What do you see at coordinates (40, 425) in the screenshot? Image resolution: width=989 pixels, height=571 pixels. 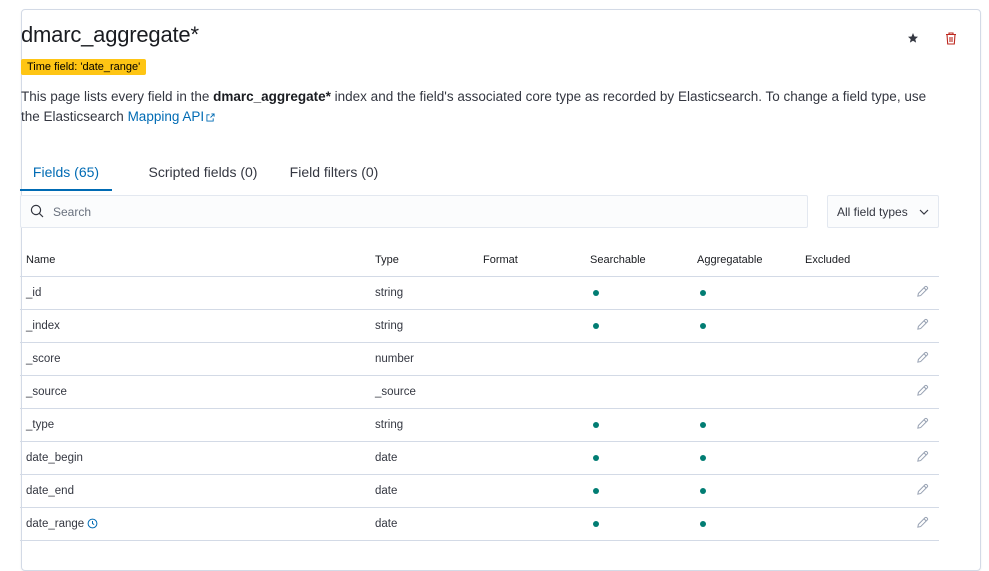 I see `field-name: _type` at bounding box center [40, 425].